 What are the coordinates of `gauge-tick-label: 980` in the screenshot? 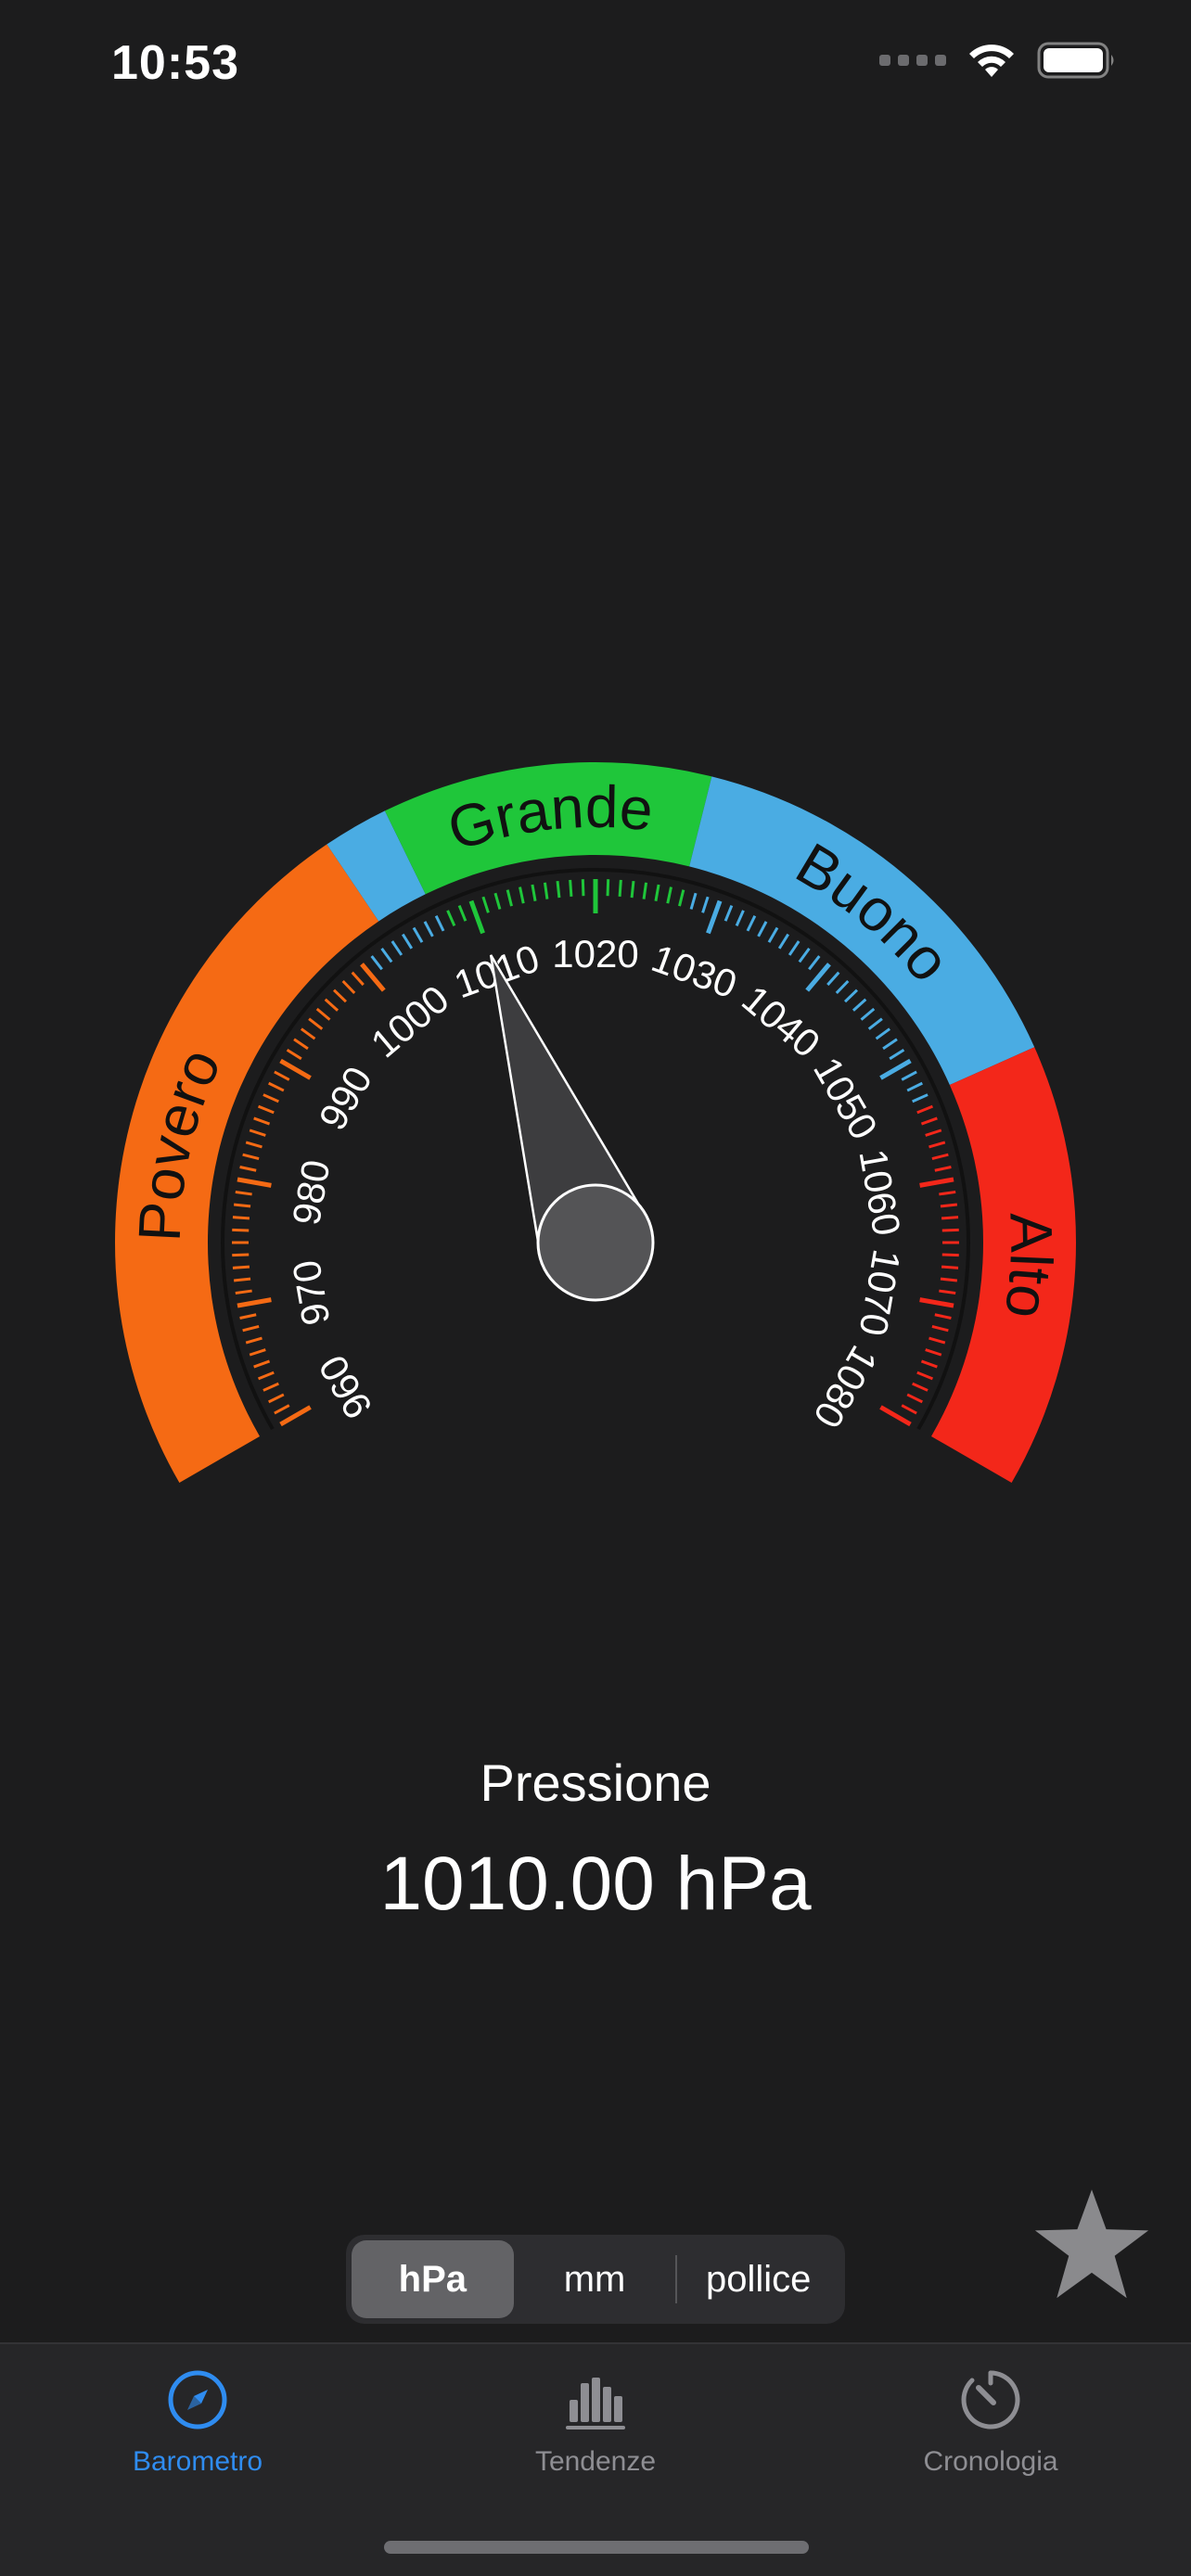 It's located at (311, 1192).